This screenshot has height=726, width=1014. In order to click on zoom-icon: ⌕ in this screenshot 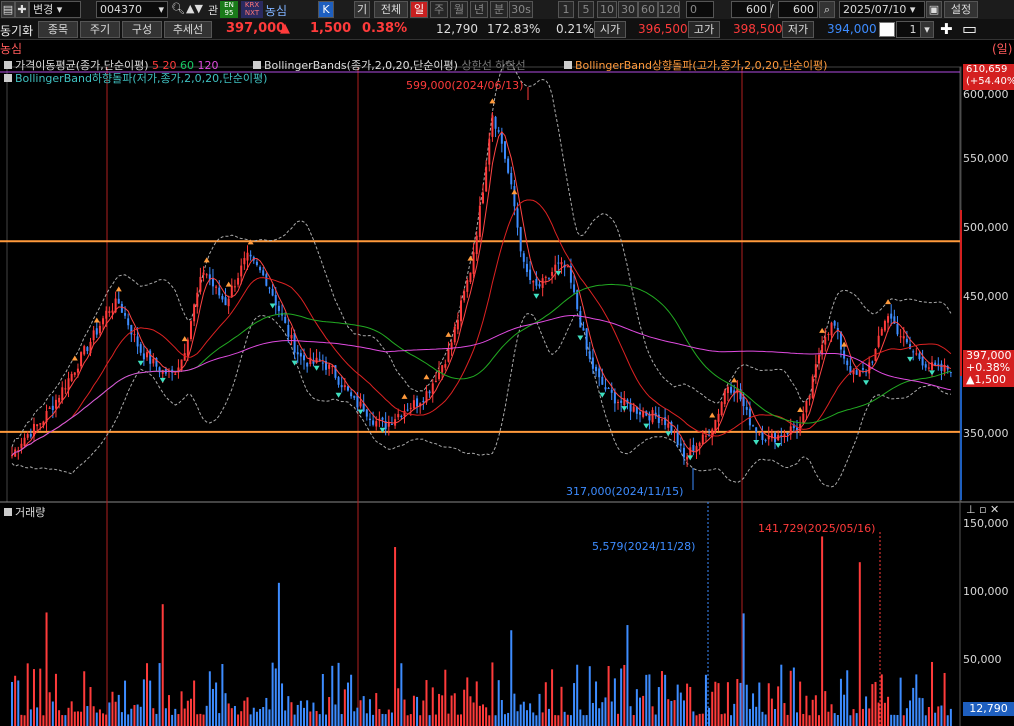, I will do `click(827, 9)`.